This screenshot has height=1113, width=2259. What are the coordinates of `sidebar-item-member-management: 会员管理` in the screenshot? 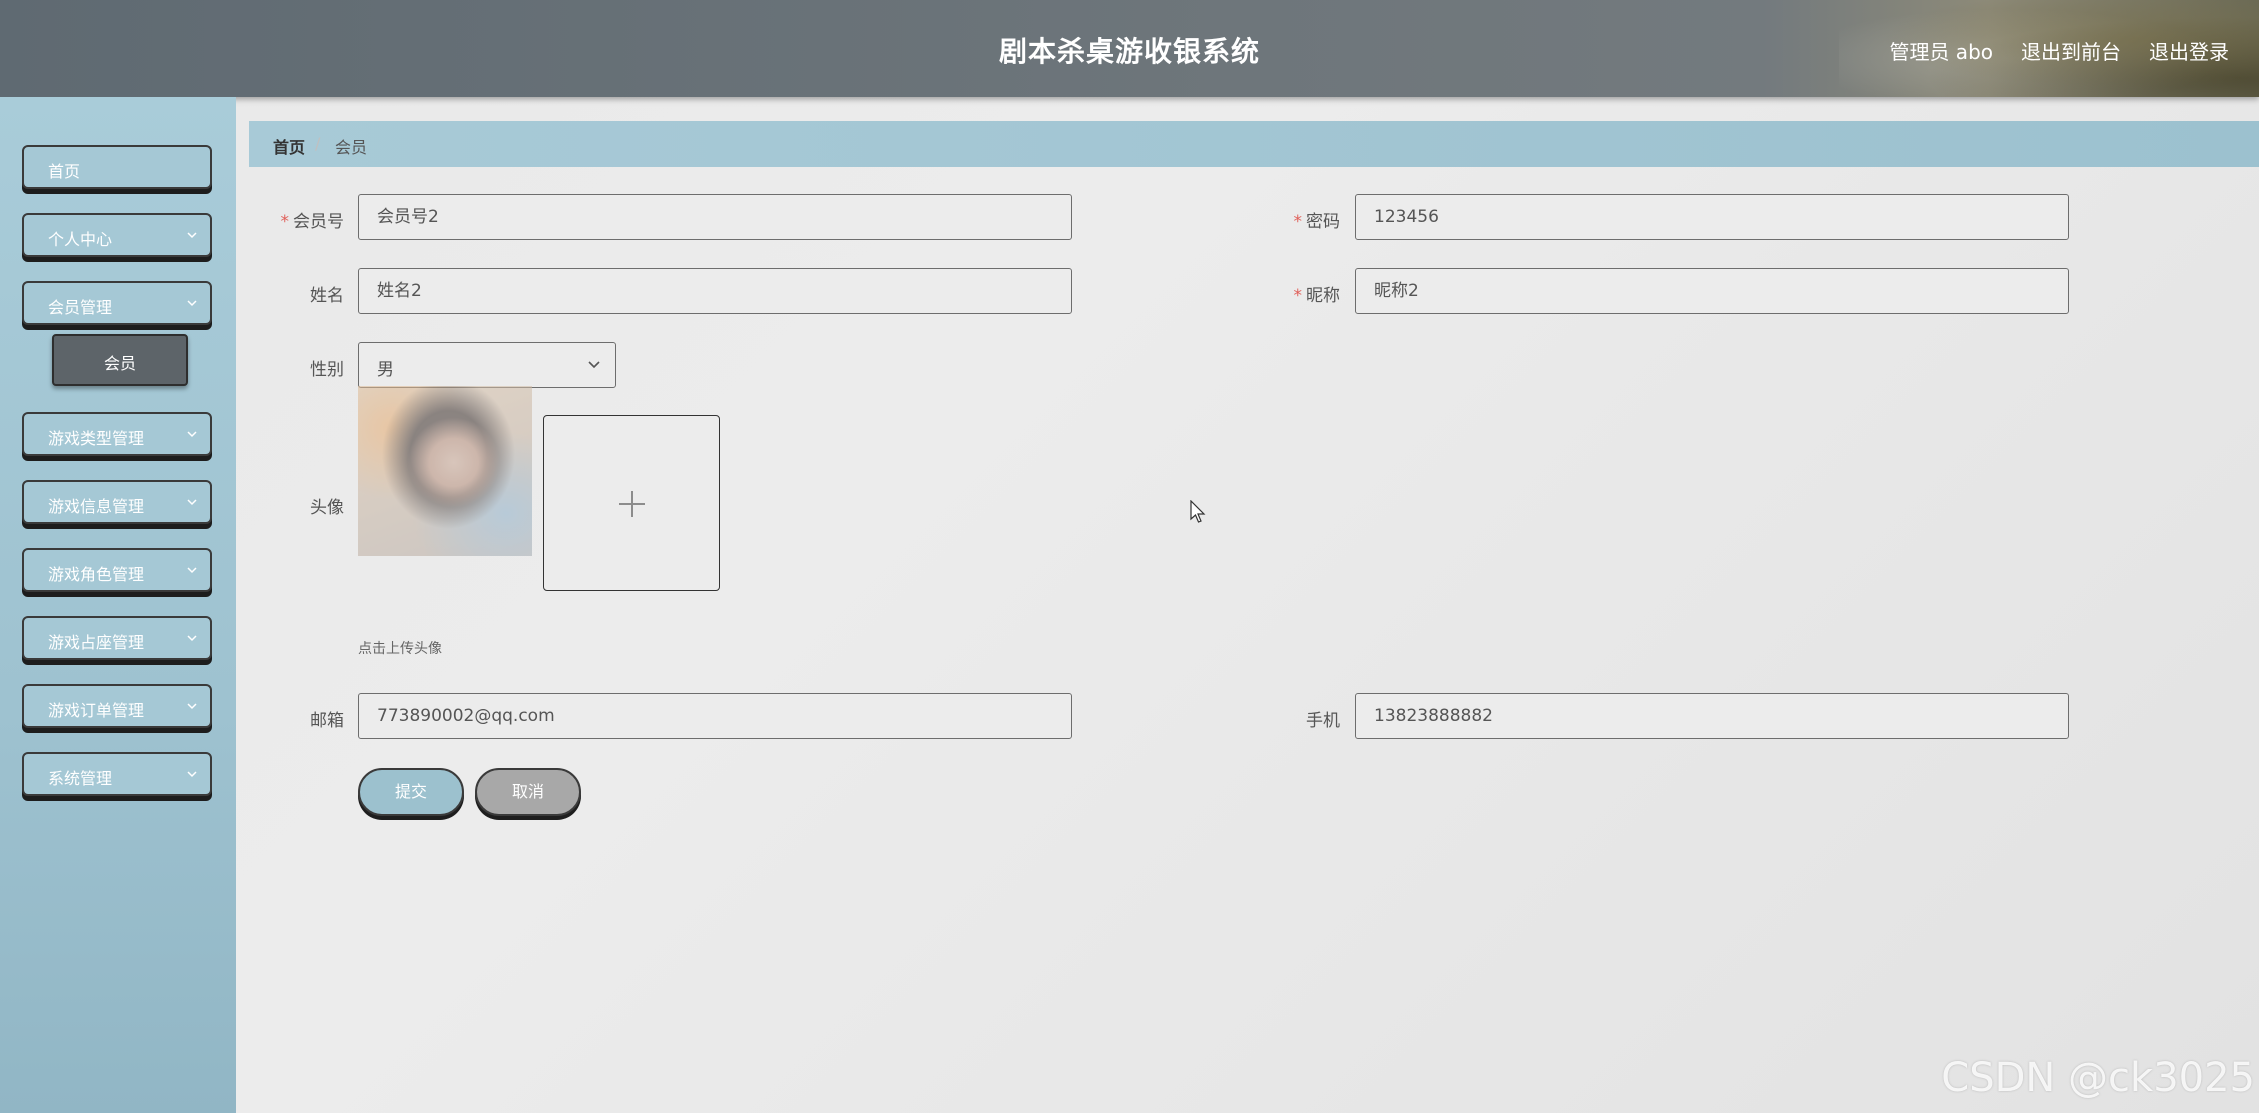 It's located at (117, 303).